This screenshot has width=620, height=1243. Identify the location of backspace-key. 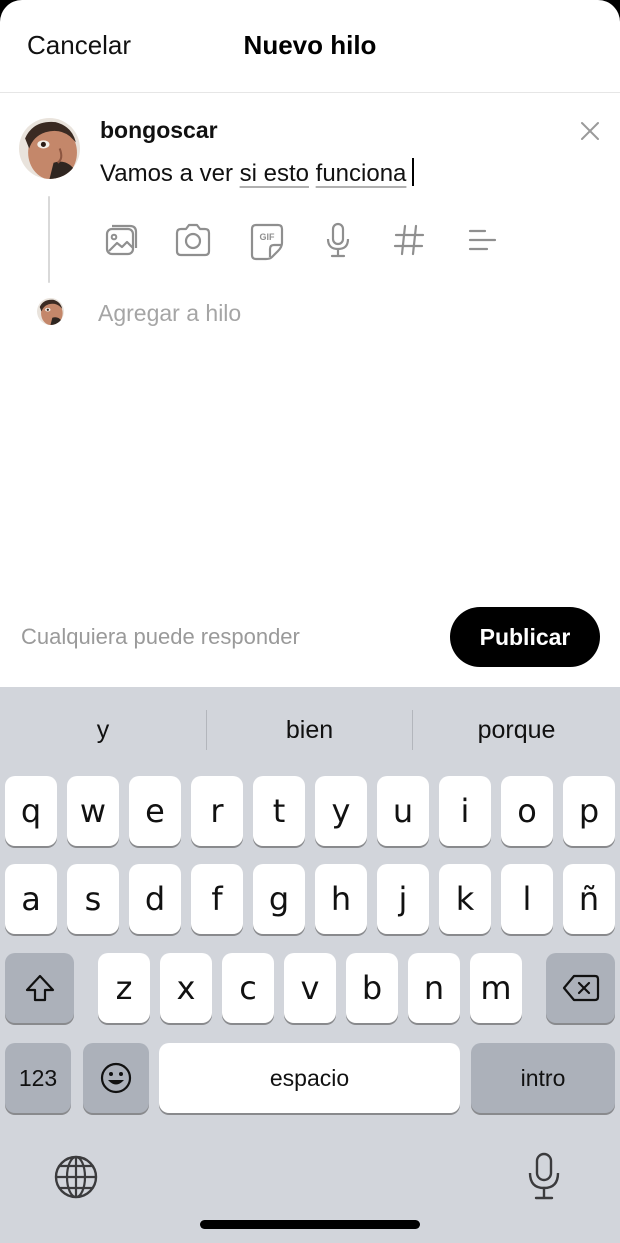
(580, 988).